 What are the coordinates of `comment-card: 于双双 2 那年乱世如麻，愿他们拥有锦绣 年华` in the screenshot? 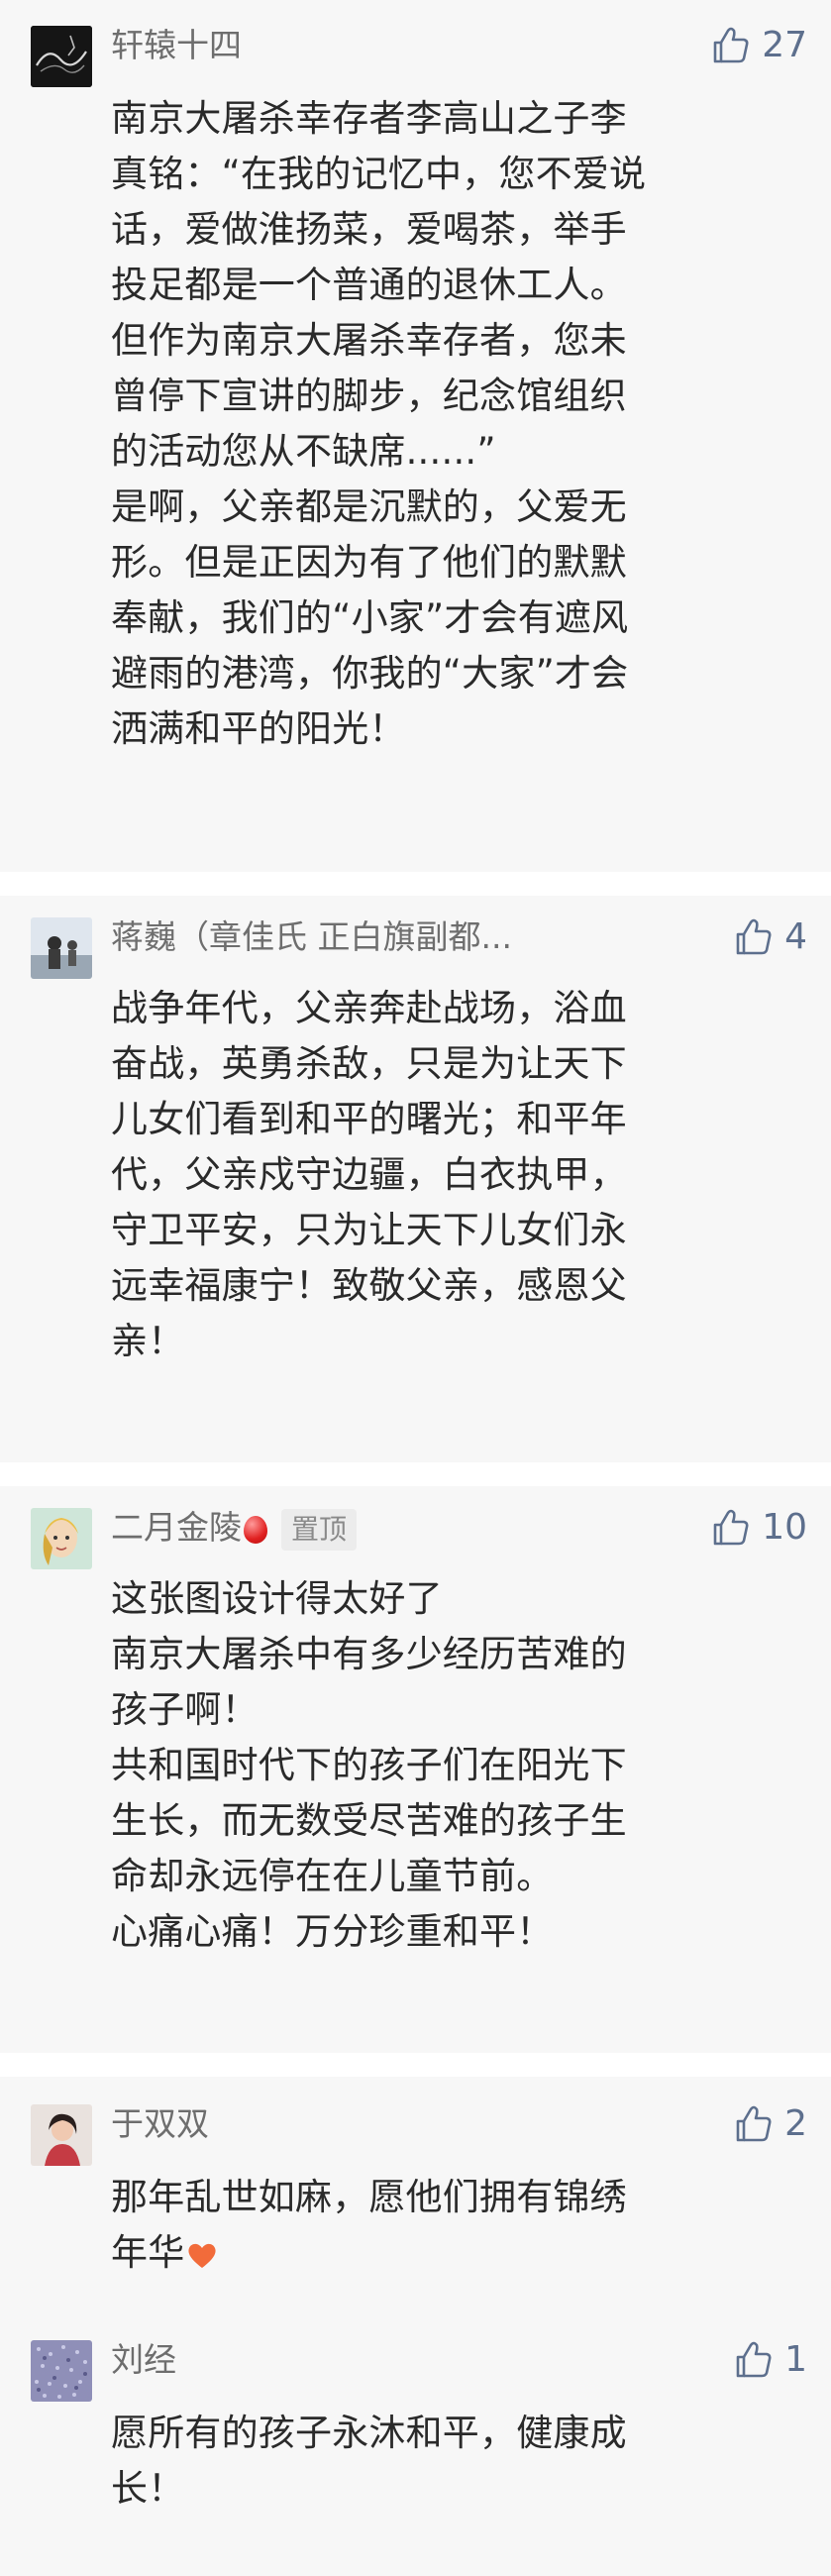 It's located at (415, 2194).